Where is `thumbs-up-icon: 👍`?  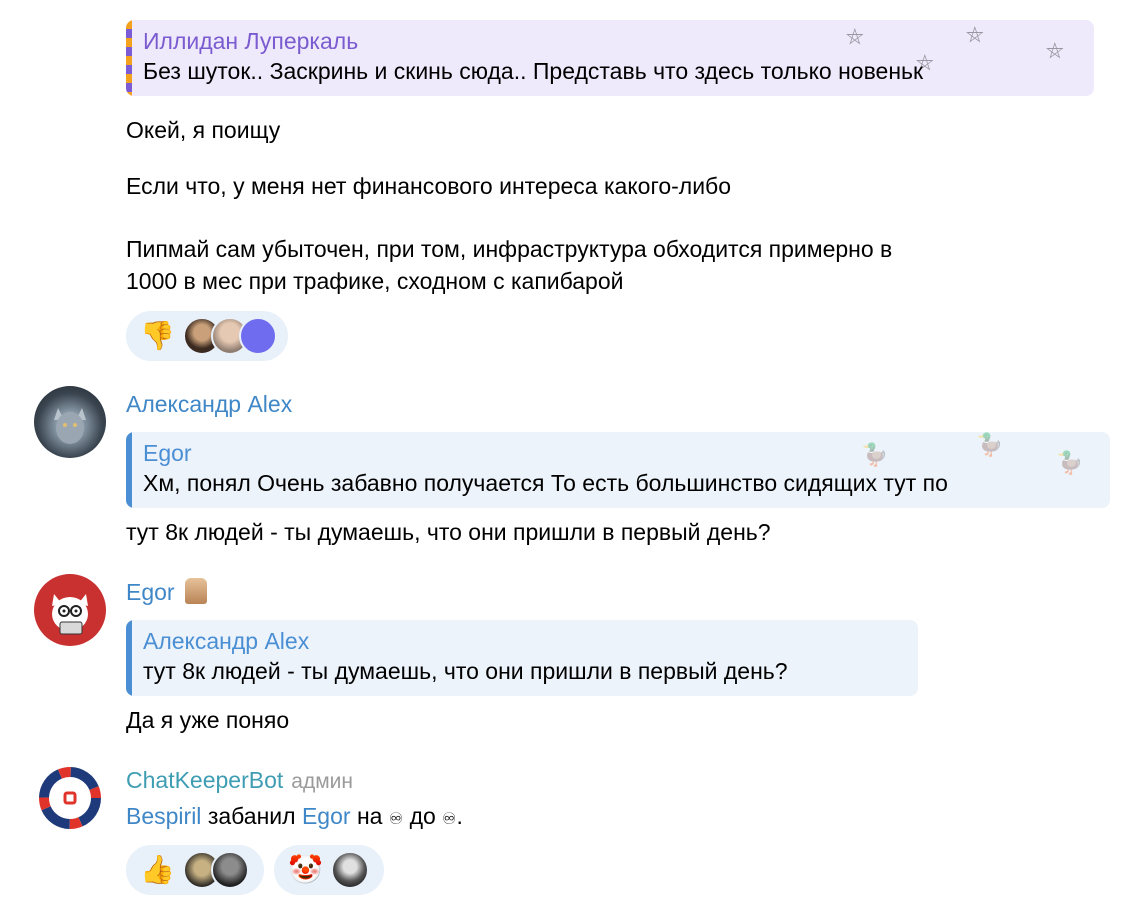
thumbs-up-icon: 👍 is located at coordinates (157, 869).